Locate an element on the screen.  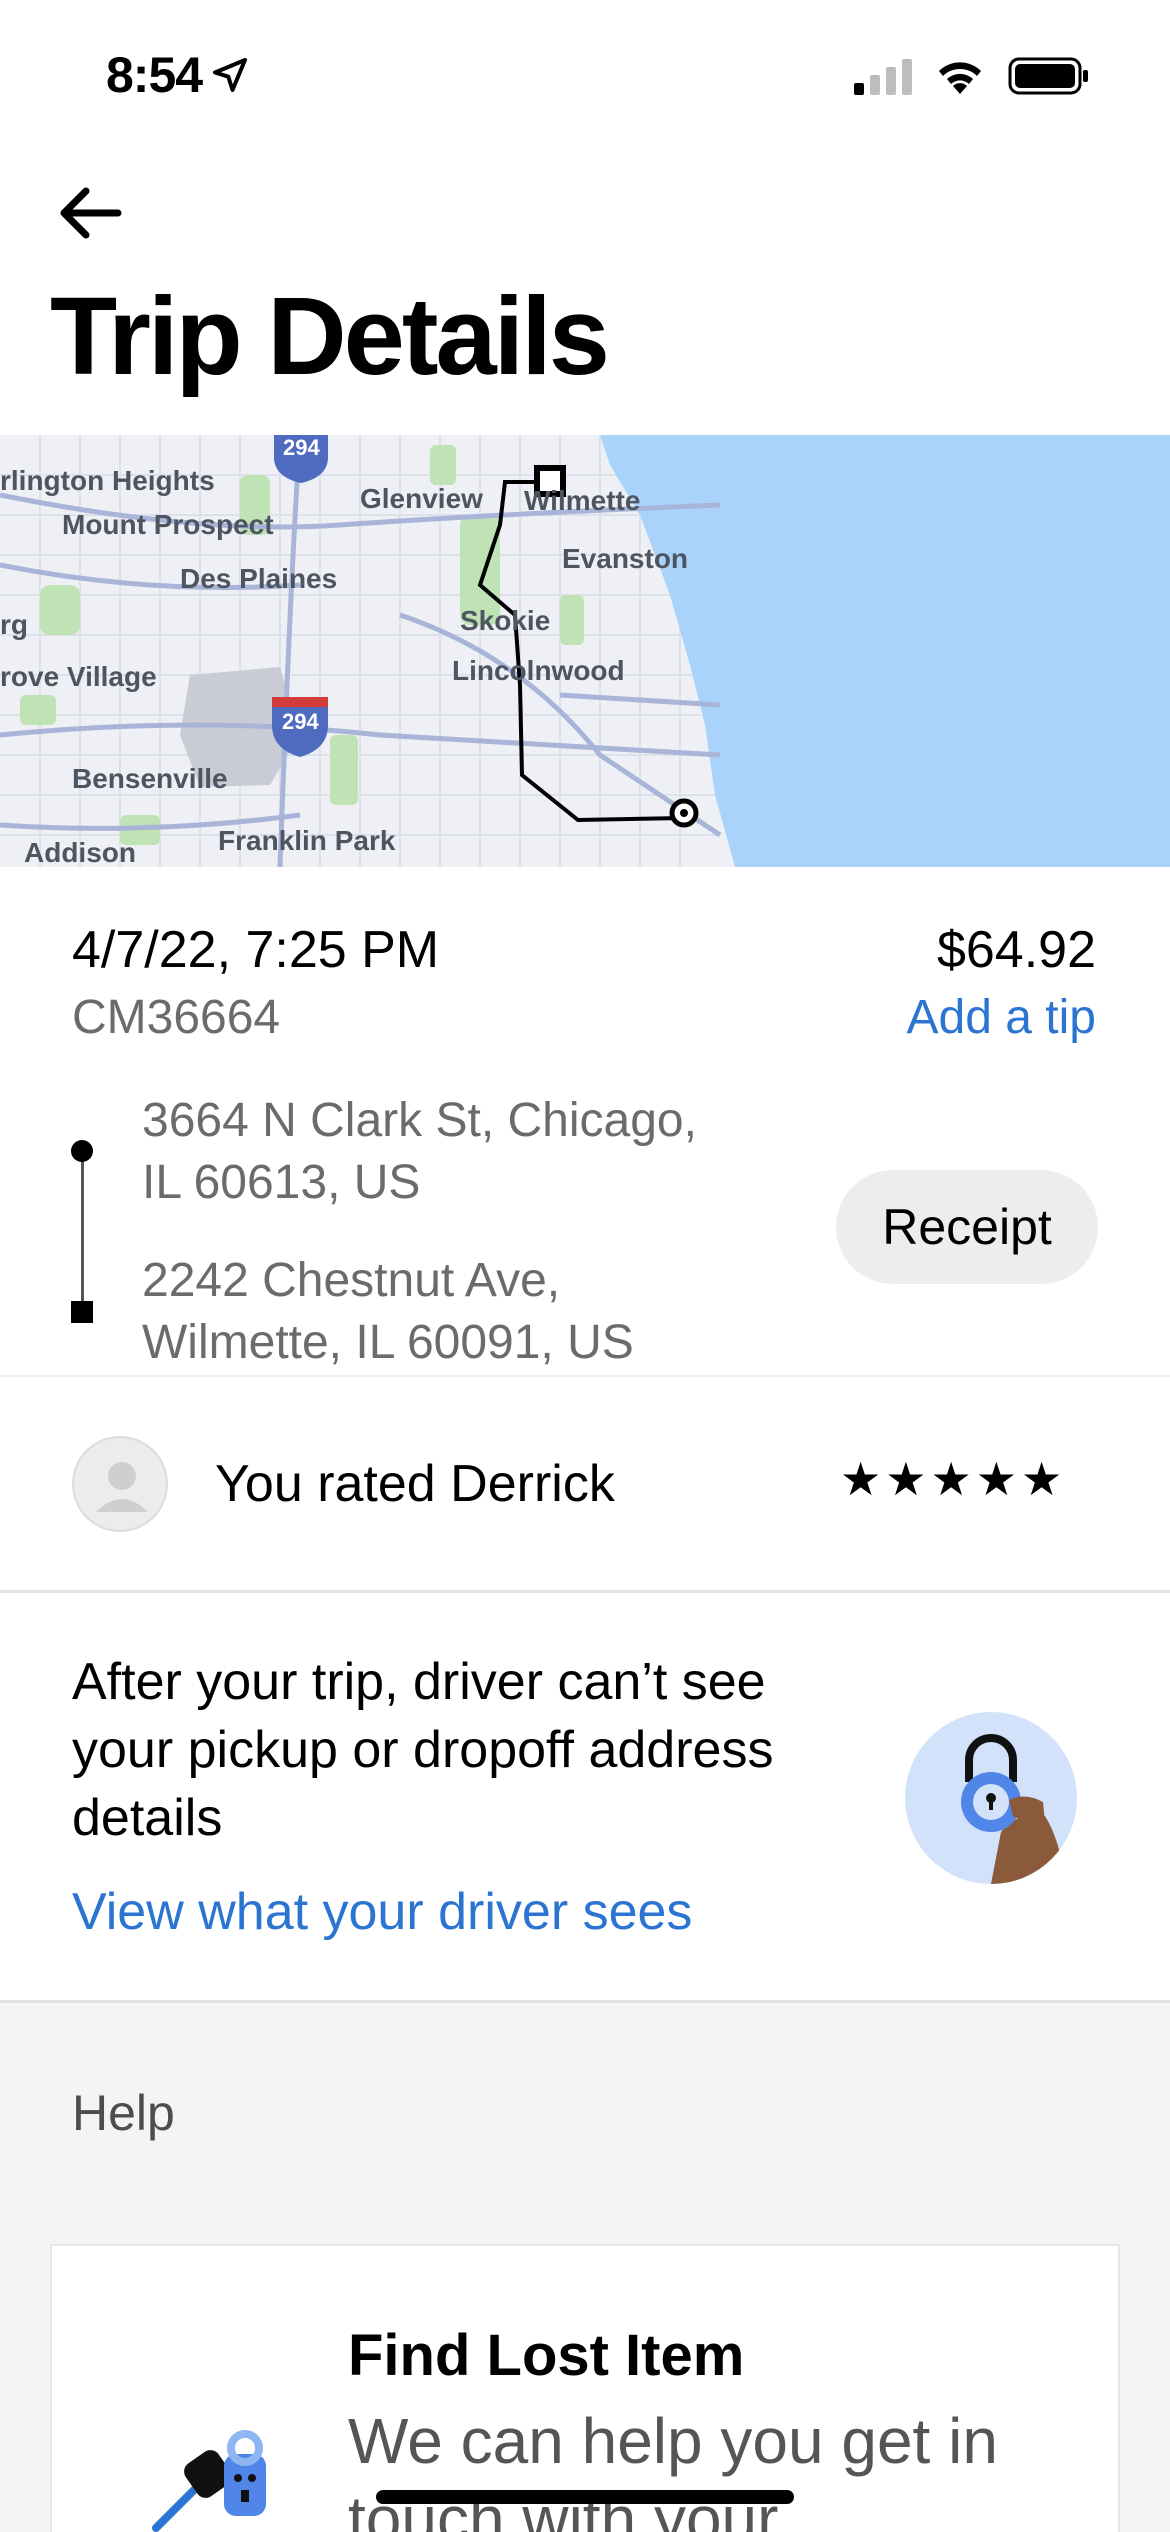
map-label-addison: Addison is located at coordinates (80, 852).